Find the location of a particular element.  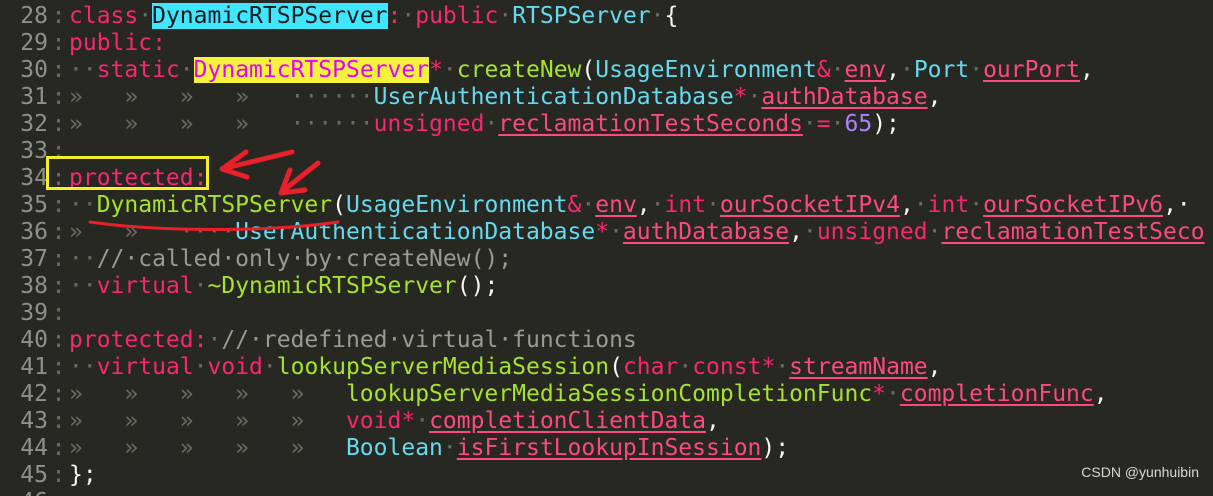

annotation-layer is located at coordinates (214, 190).